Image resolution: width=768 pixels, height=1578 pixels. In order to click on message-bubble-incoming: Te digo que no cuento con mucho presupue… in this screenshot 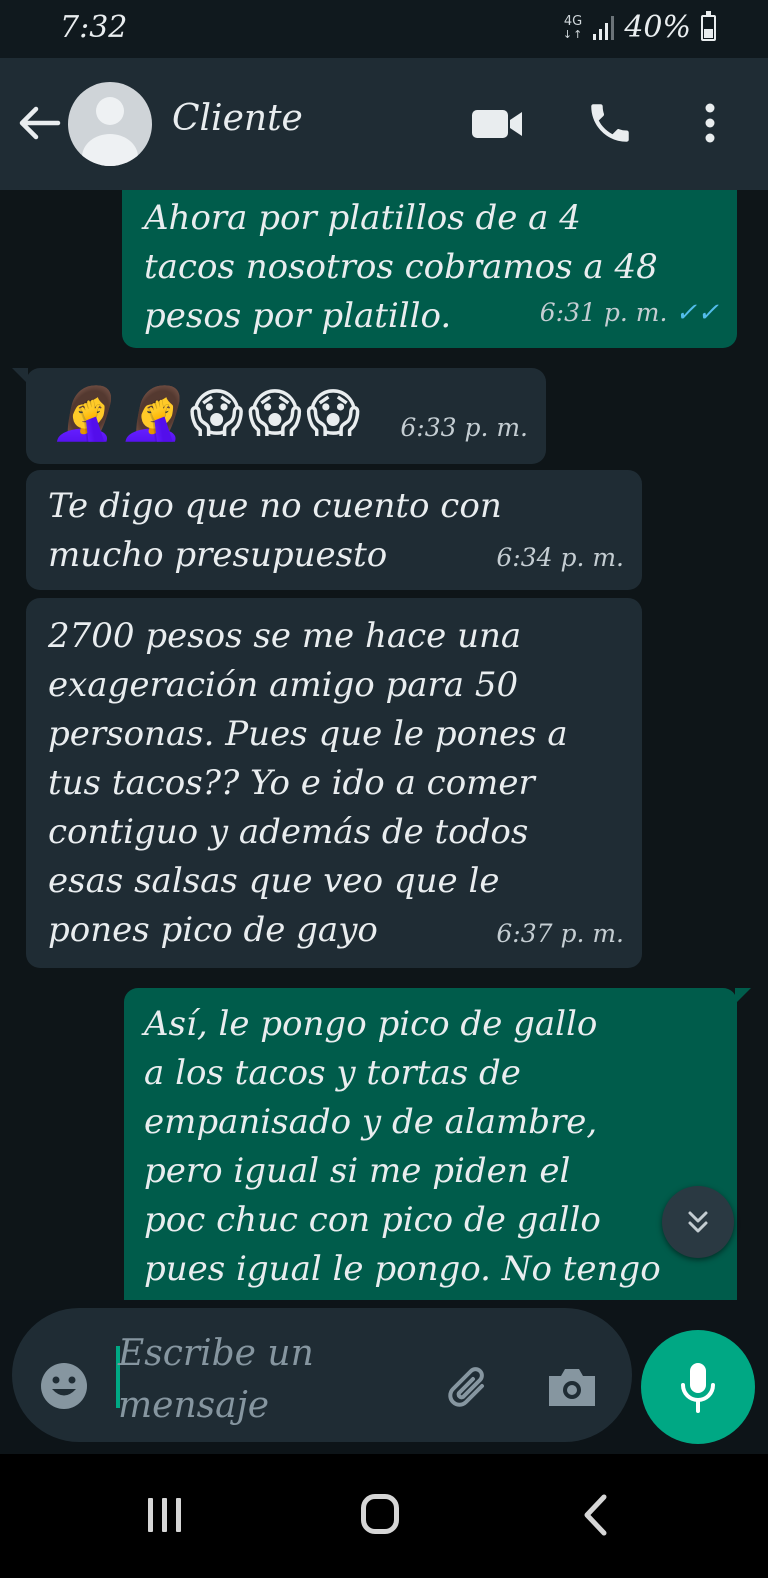, I will do `click(334, 530)`.